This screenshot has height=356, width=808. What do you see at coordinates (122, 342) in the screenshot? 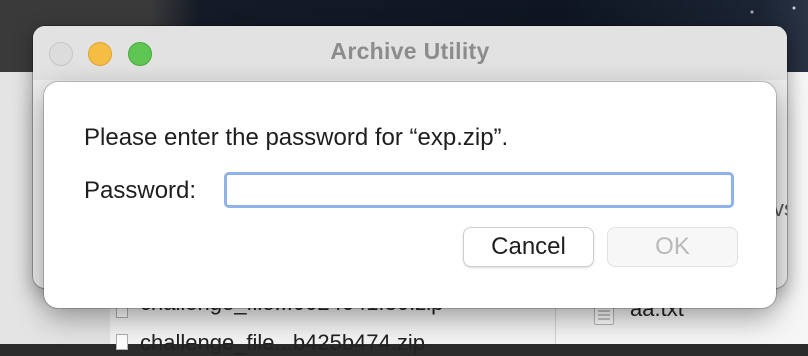
I see `file-icon` at bounding box center [122, 342].